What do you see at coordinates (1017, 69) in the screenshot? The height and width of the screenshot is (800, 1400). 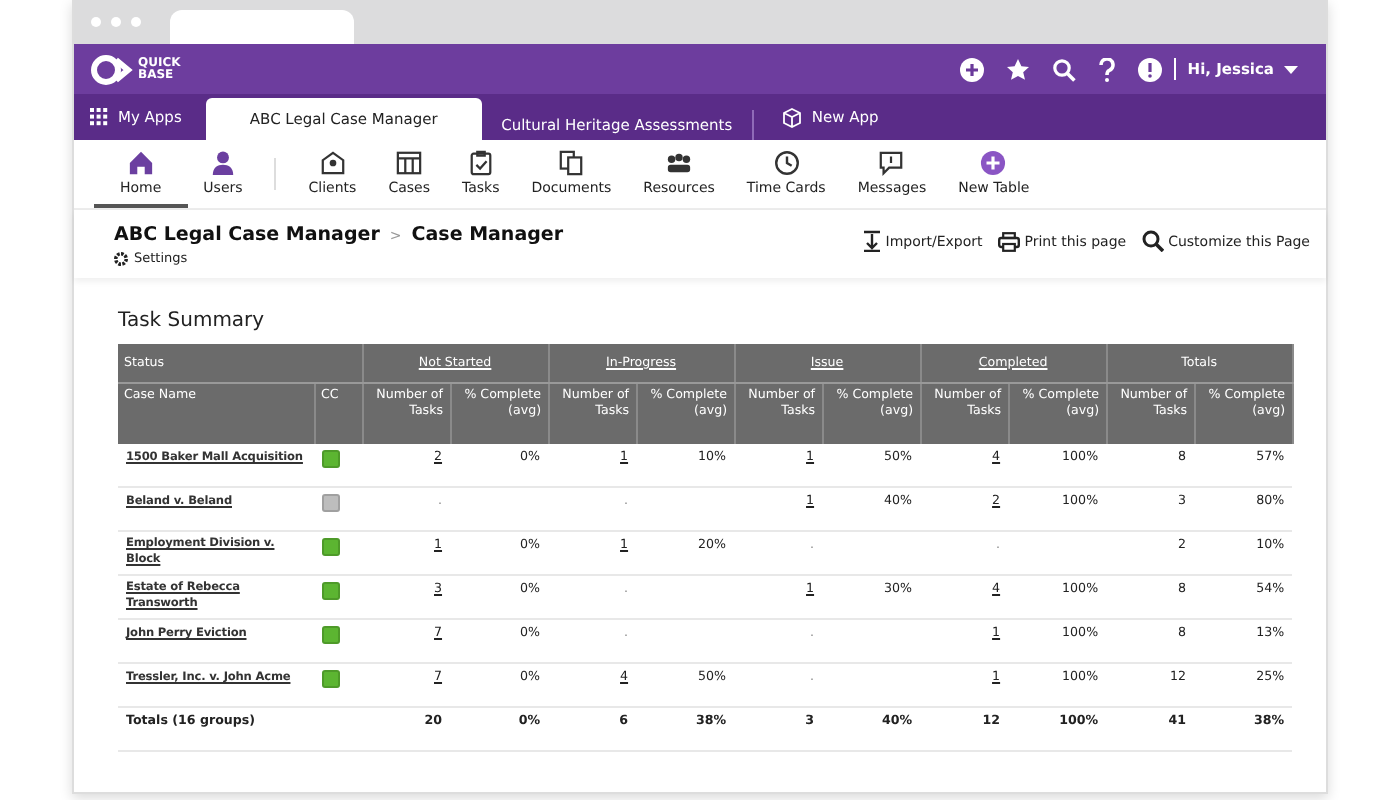 I see `star-icon` at bounding box center [1017, 69].